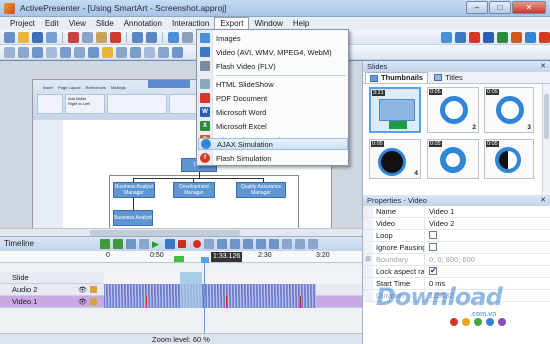  I want to click on play-range-icon, so click(170, 244).